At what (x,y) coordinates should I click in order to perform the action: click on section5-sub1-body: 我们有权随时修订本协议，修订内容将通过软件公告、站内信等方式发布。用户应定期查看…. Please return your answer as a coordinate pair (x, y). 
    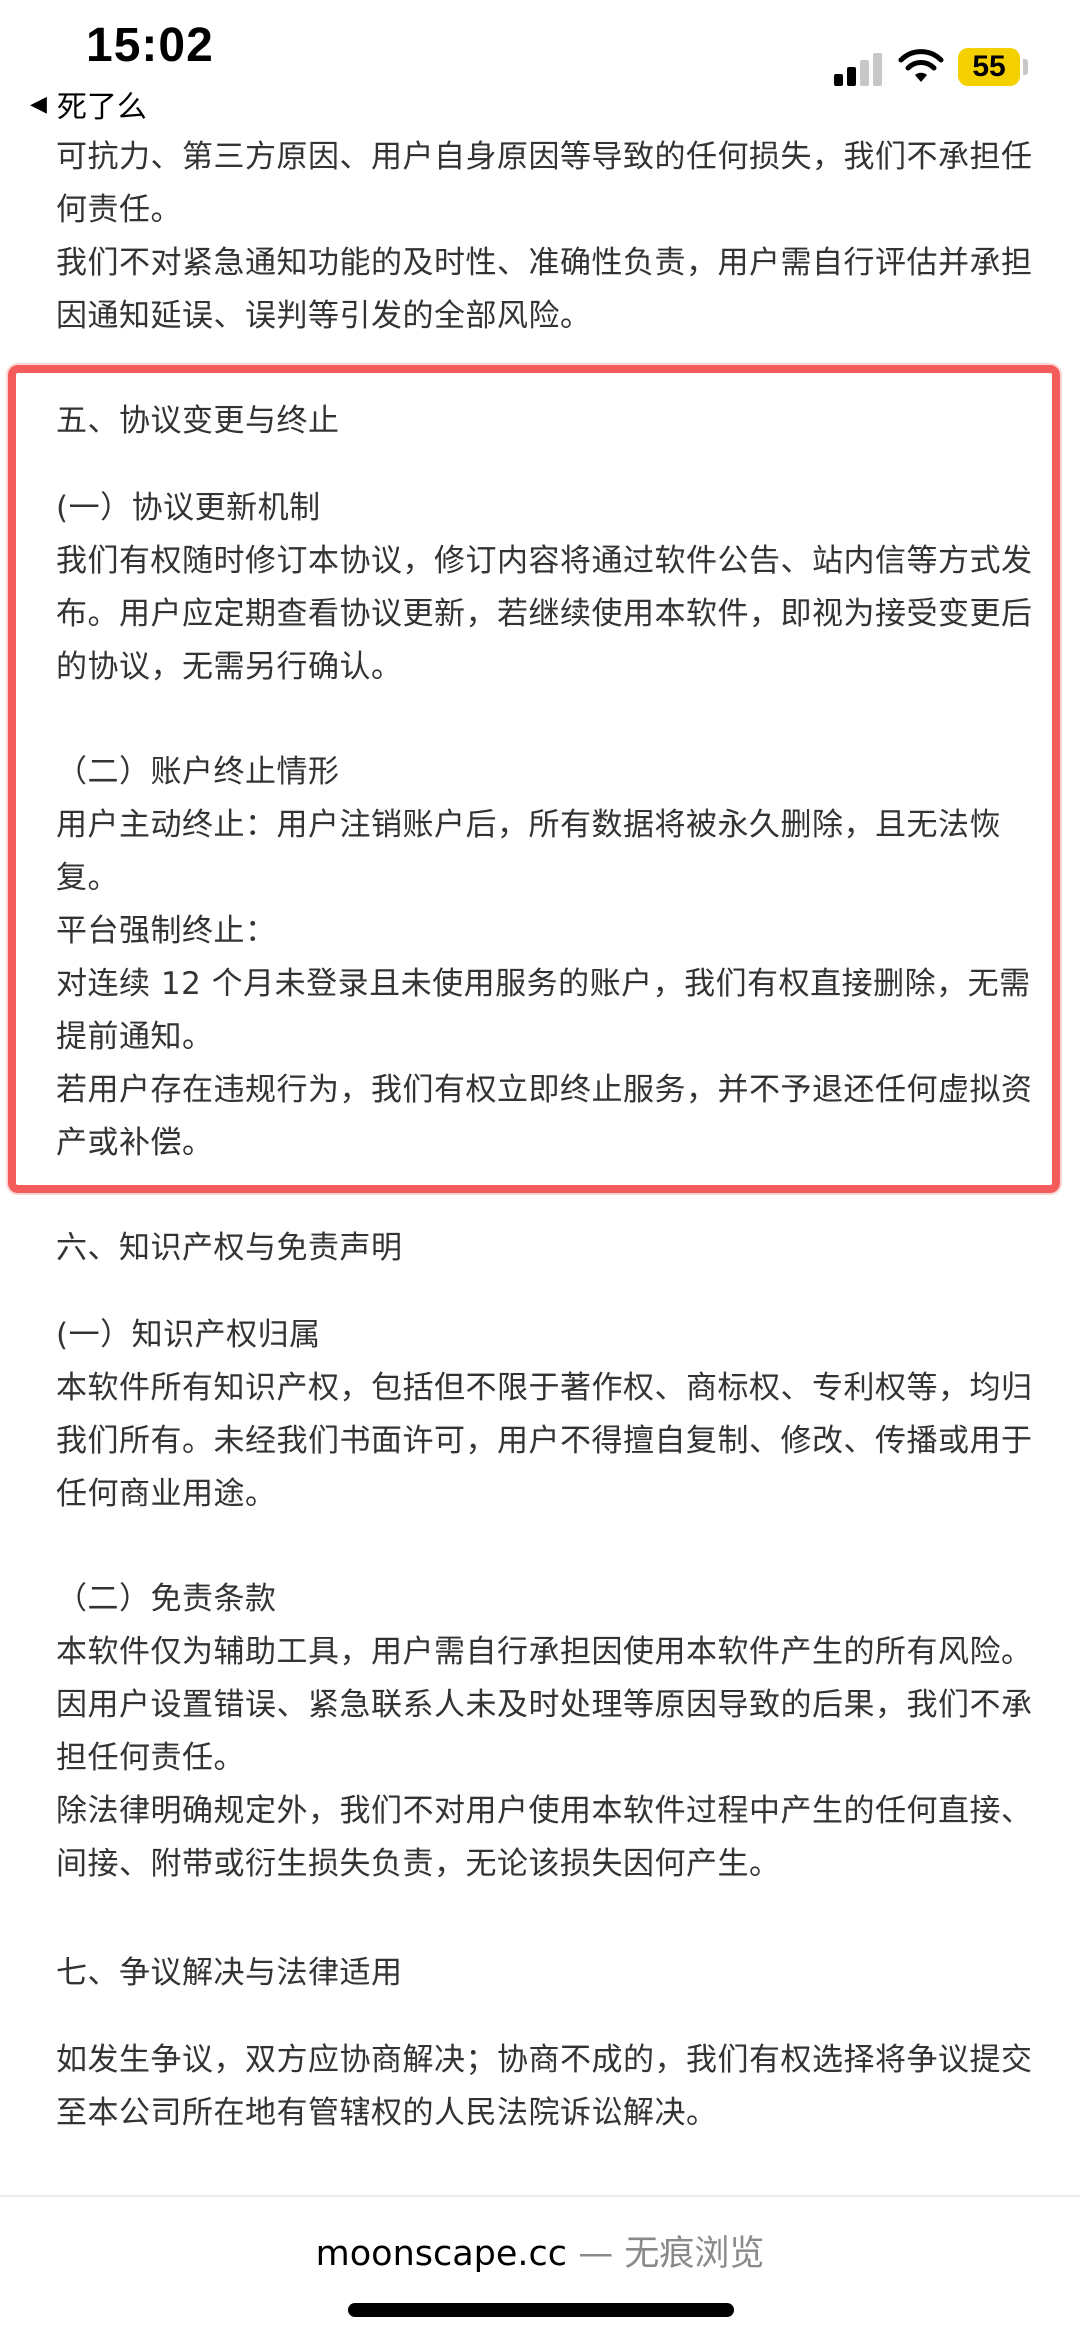
    Looking at the image, I should click on (544, 614).